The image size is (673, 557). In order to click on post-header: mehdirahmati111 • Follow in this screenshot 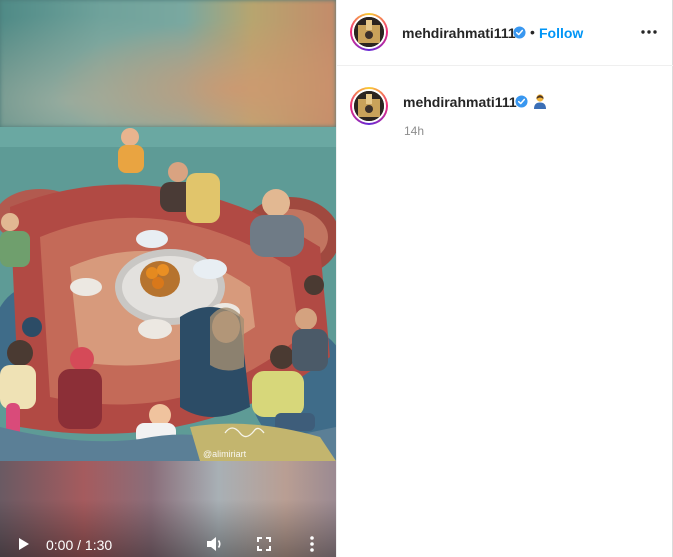, I will do `click(505, 33)`.